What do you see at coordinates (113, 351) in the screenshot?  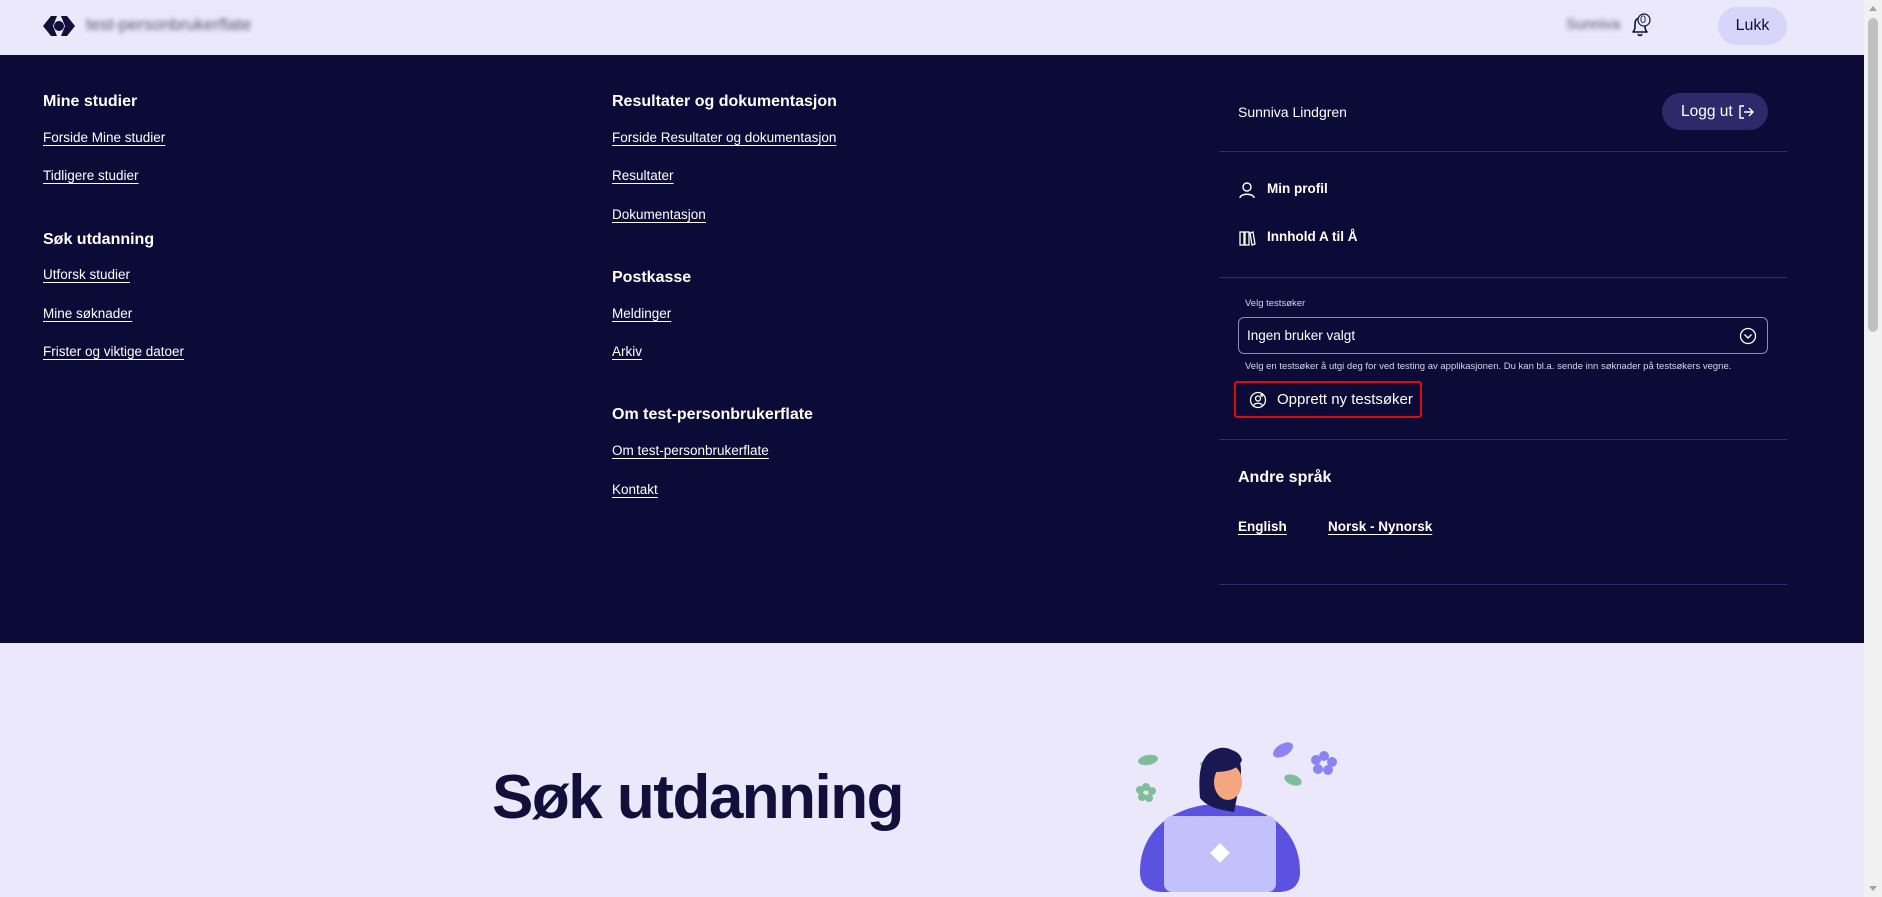 I see `link-frister: Frister og viktige datoer` at bounding box center [113, 351].